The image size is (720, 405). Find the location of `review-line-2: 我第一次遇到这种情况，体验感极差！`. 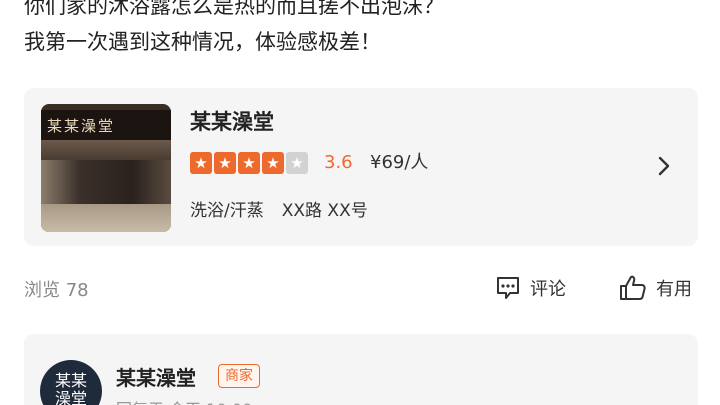

review-line-2: 我第一次遇到这种情况，体验感极差！ is located at coordinates (202, 42).